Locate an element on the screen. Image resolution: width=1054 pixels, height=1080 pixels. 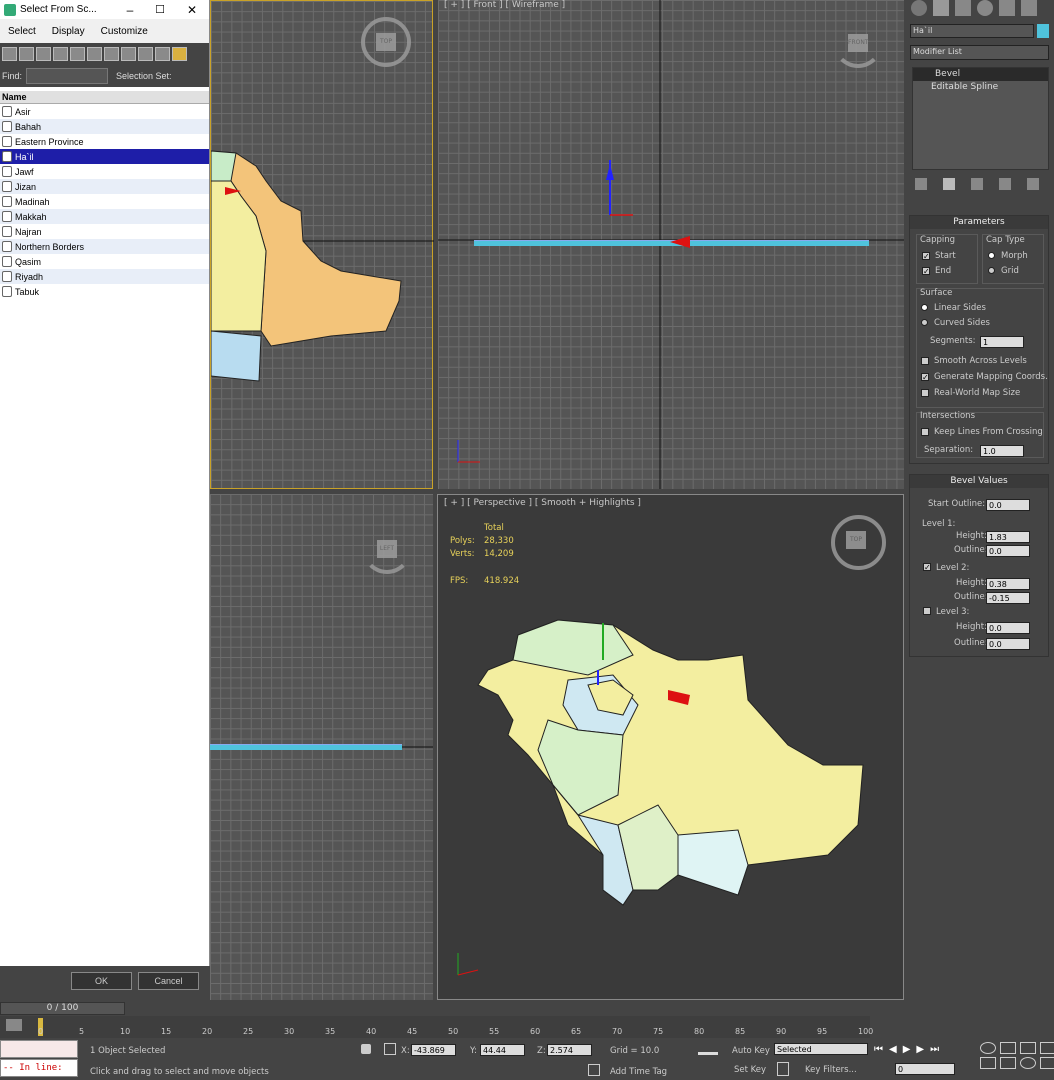
list-item: Najran is located at coordinates (104, 231).